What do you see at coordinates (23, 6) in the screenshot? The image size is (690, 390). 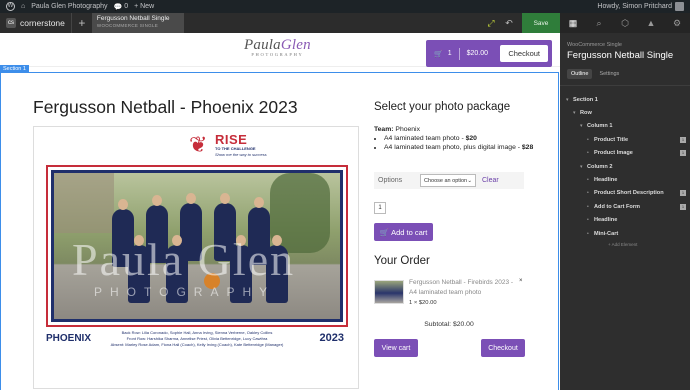 I see `home-icon: ⌂` at bounding box center [23, 6].